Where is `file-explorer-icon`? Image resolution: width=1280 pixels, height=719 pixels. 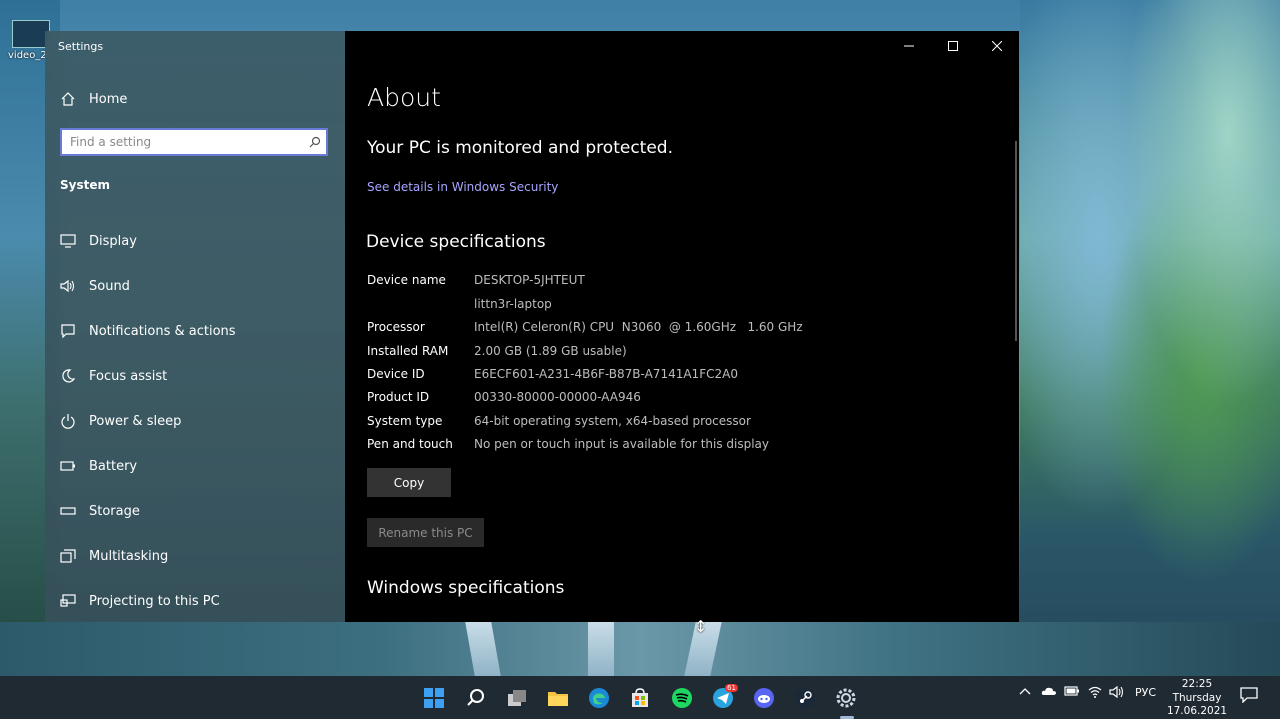
file-explorer-icon is located at coordinates (558, 698).